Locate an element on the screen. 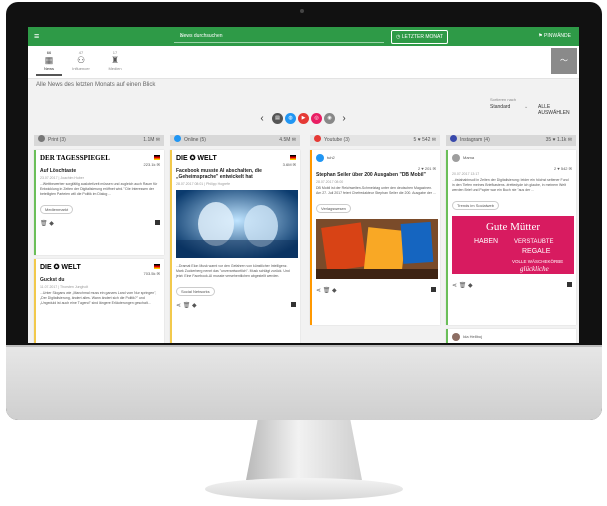  pinwall-label: PINWÄNDE is located at coordinates (557, 36).